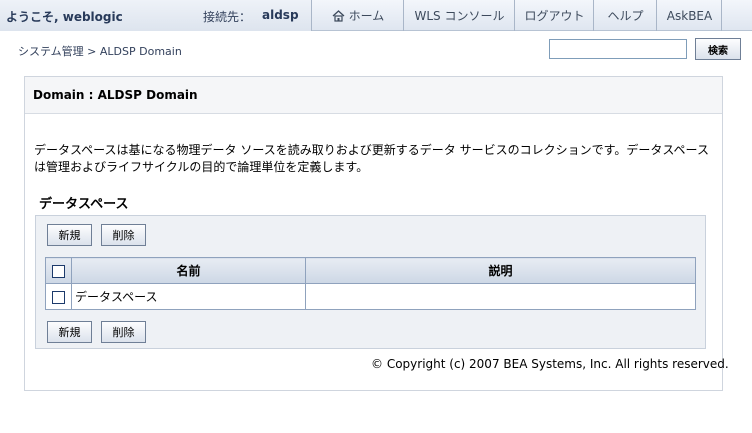 This screenshot has width=752, height=433. I want to click on row-select-cell, so click(58, 296).